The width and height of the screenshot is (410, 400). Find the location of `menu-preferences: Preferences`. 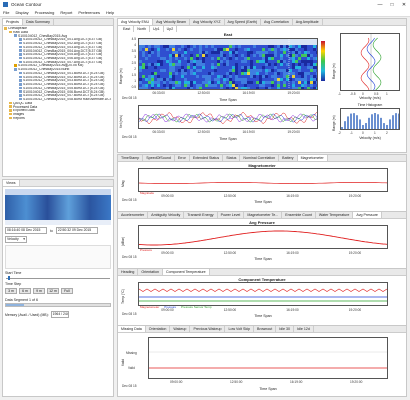

menu-preferences: Preferences is located at coordinates (89, 12).